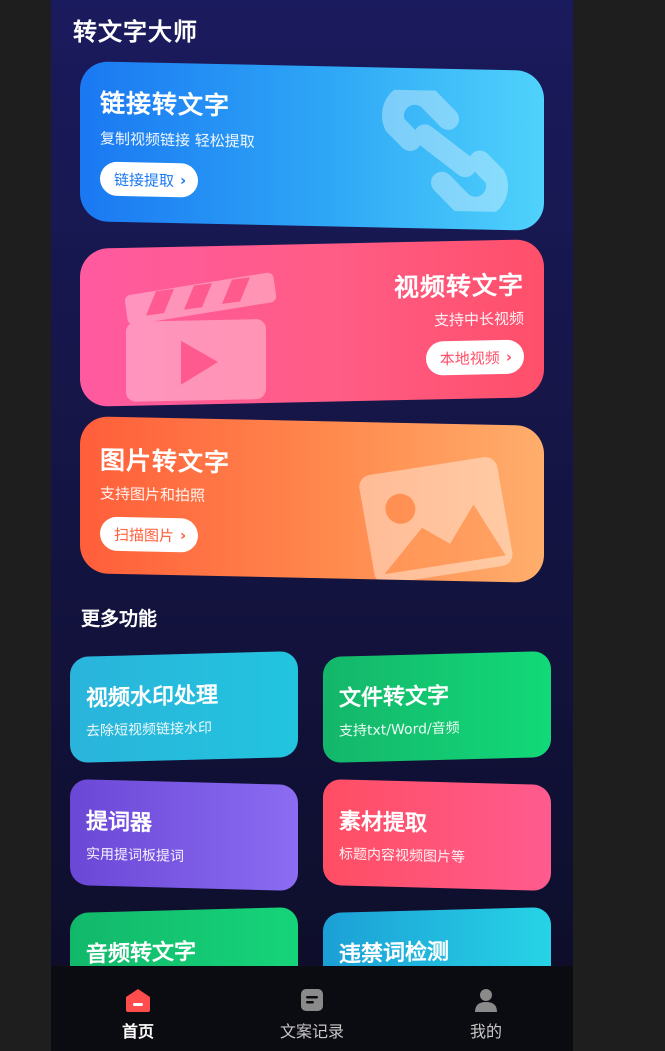 This screenshot has width=665, height=1051. Describe the element at coordinates (312, 146) in the screenshot. I see `link-to-text-card: 链接转文字 复制视频链接 轻松提取 链接提取 ›` at that location.